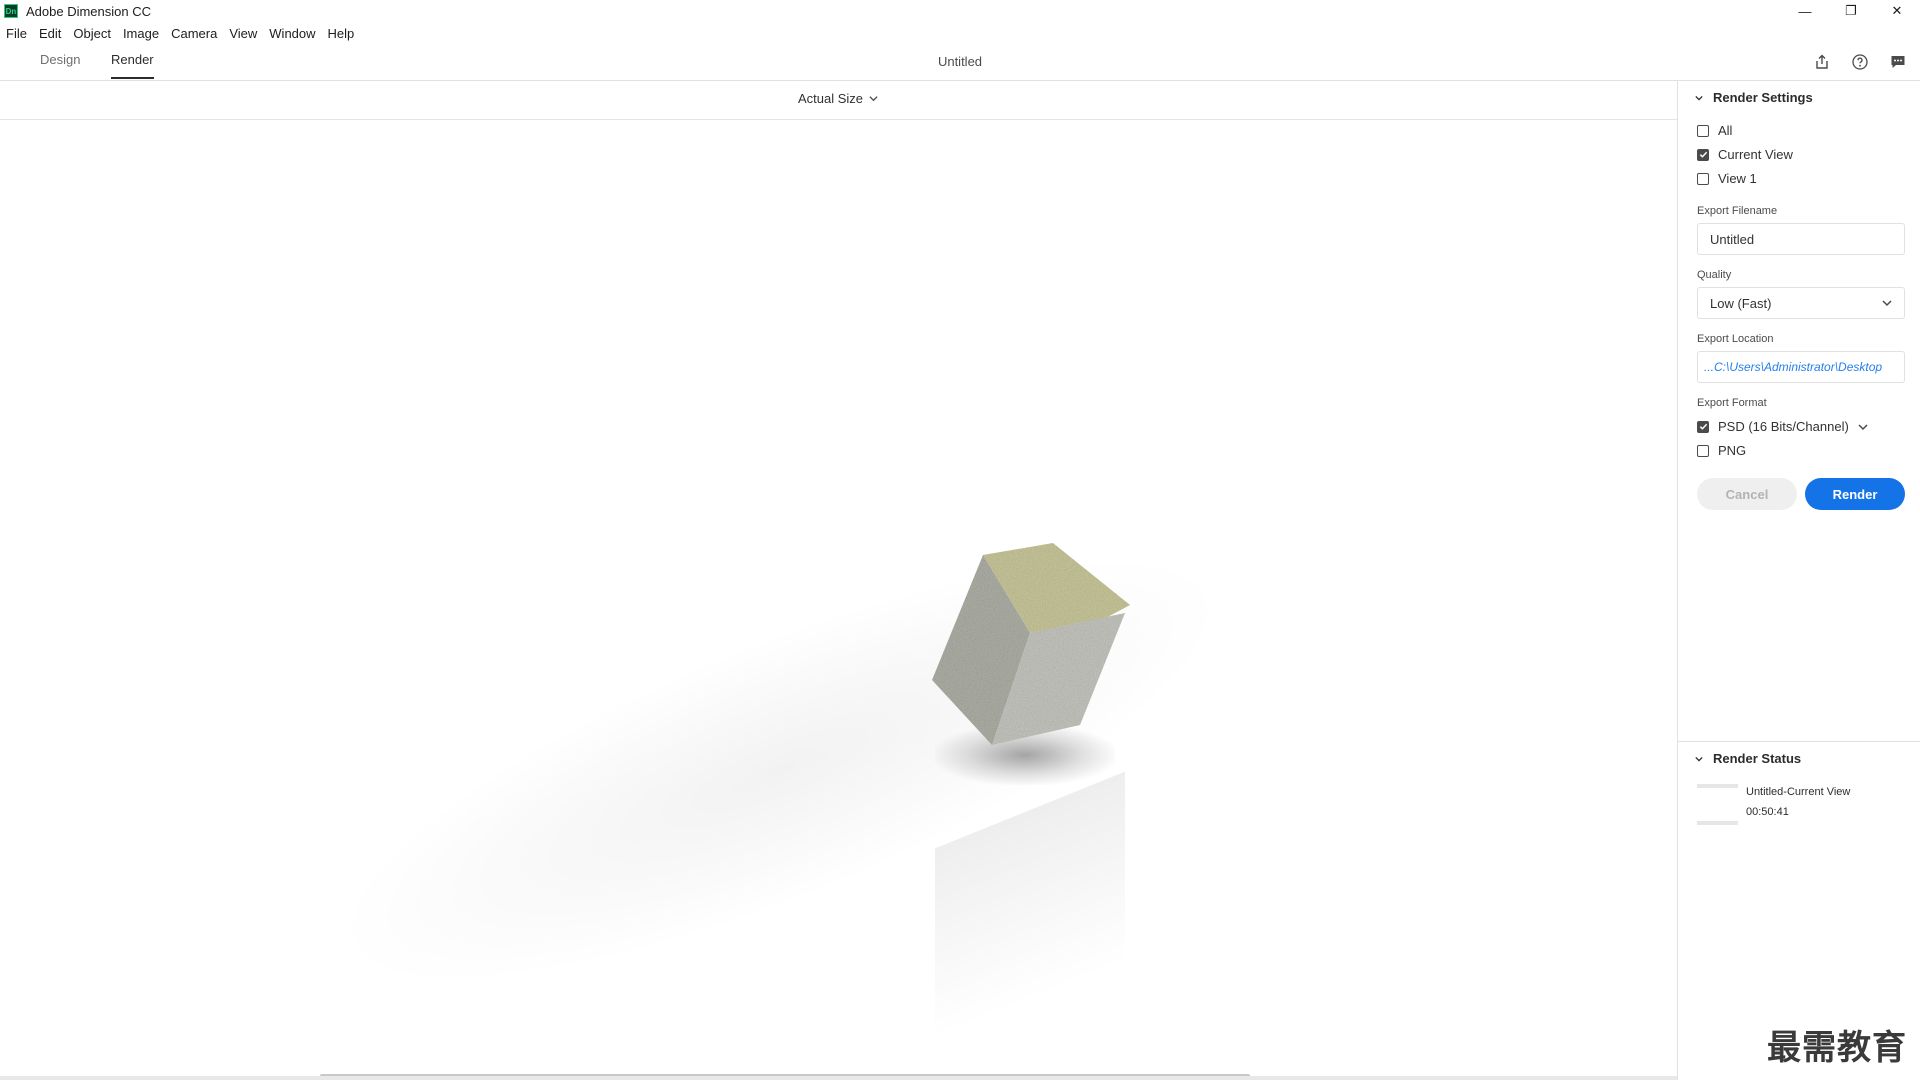 This screenshot has height=1080, width=1920. I want to click on watermark-logo: 最需教育, so click(1837, 1048).